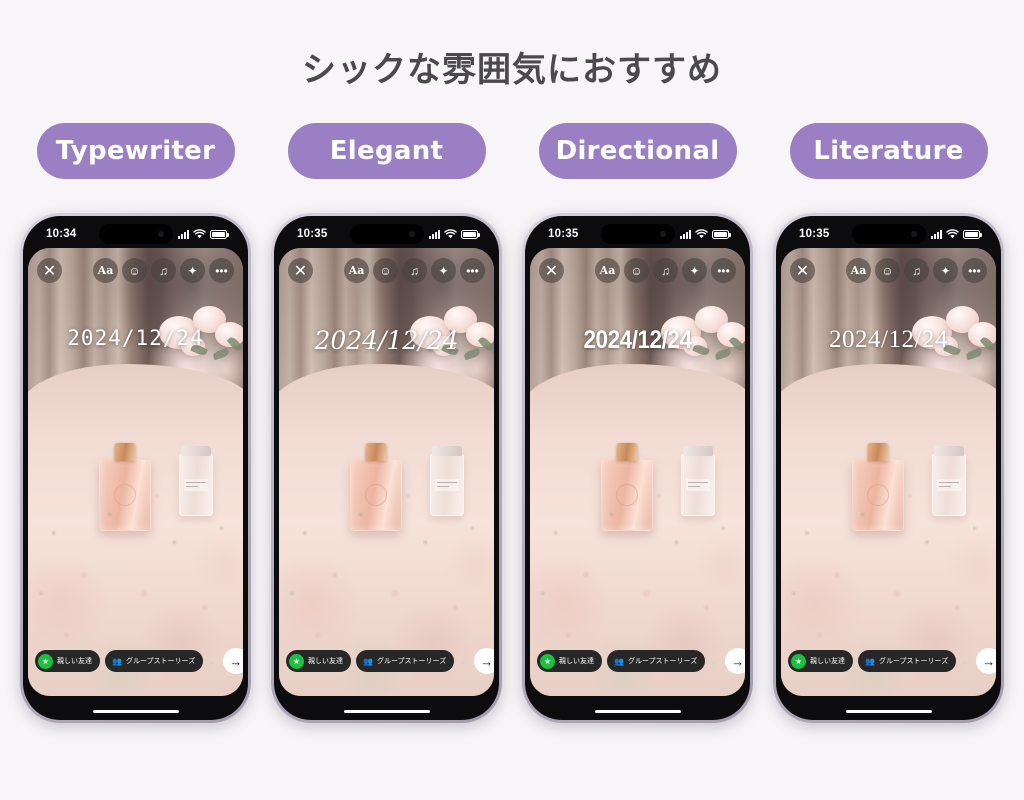 The width and height of the screenshot is (1024, 800). Describe the element at coordinates (619, 661) in the screenshot. I see `group-people-icon: 👥` at that location.